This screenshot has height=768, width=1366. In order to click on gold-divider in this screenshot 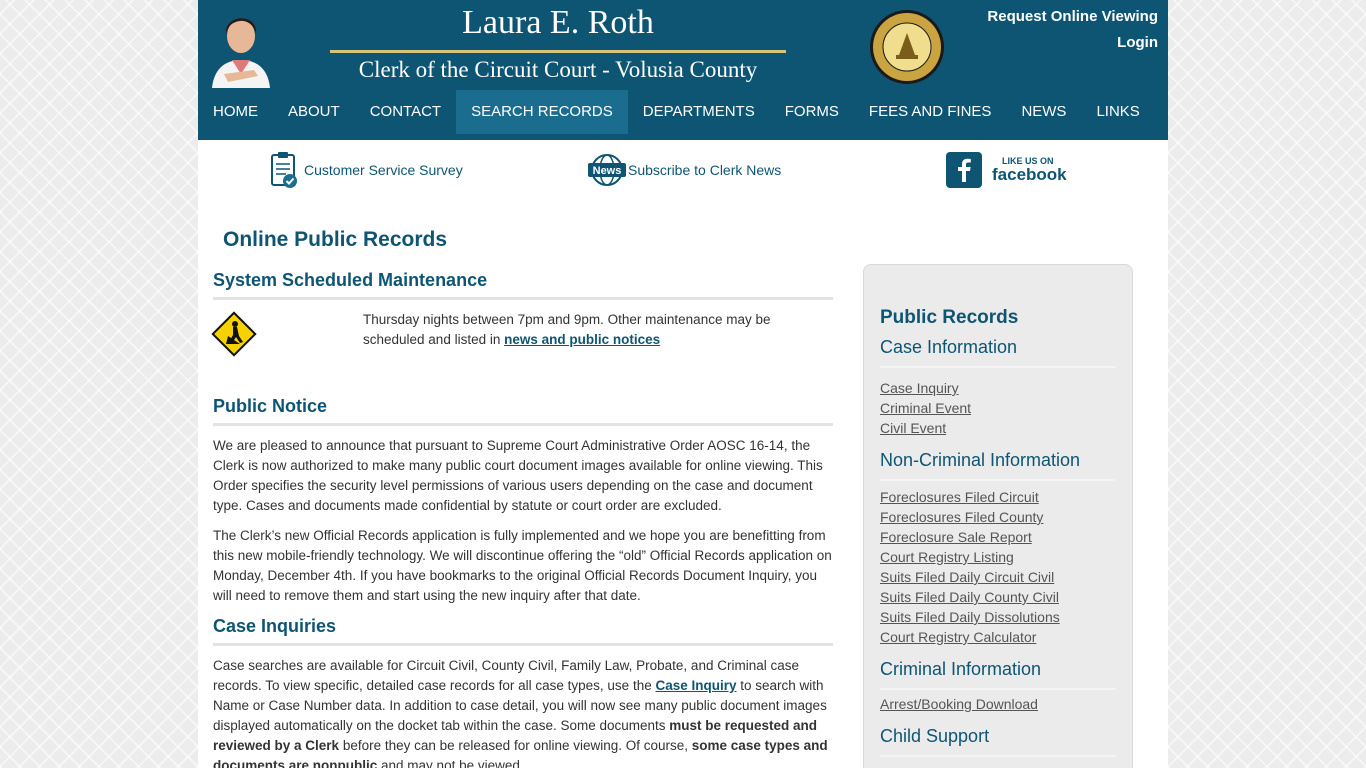, I will do `click(558, 51)`.